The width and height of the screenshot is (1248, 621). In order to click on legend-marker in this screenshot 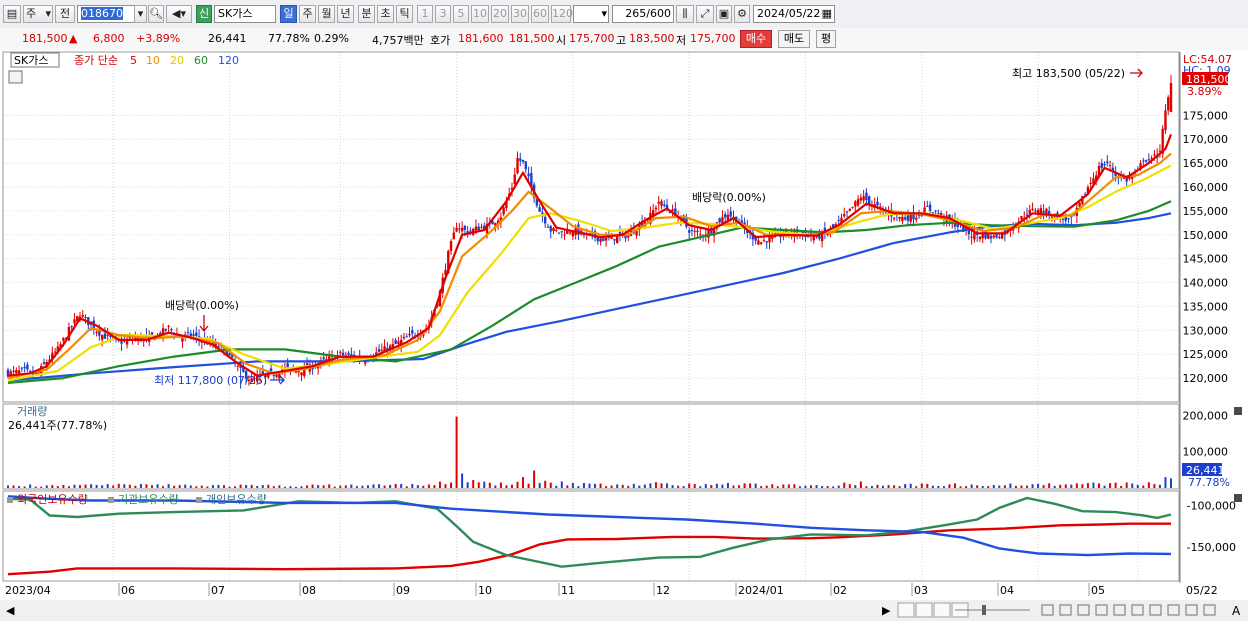, I will do `click(199, 500)`.